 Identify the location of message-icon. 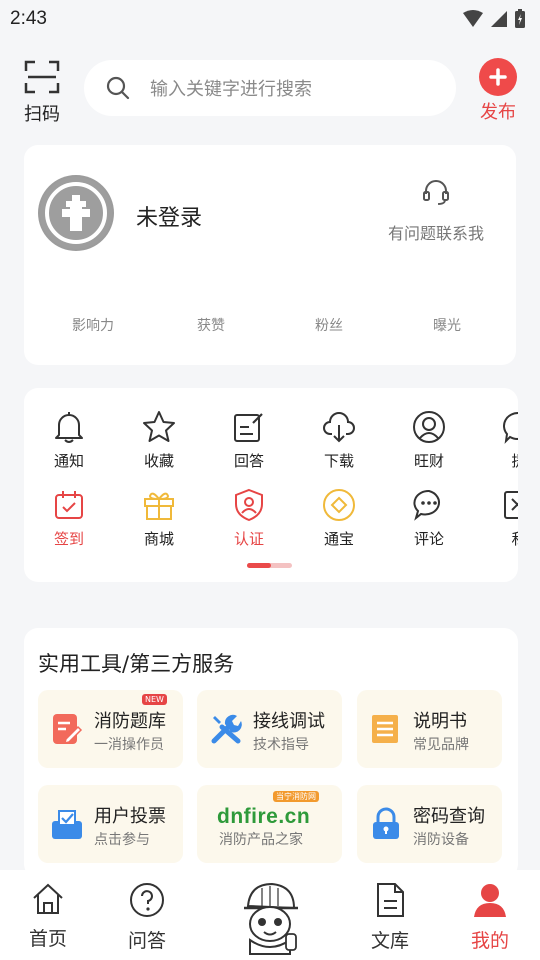
(511, 505).